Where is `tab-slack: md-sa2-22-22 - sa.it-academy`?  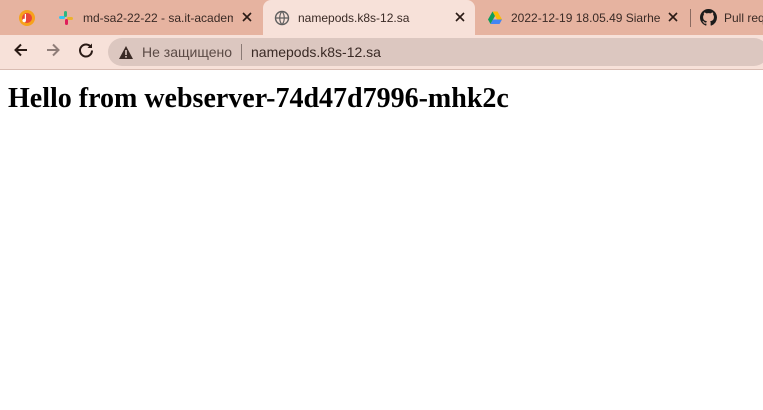 tab-slack: md-sa2-22-22 - sa.it-academy is located at coordinates (156, 17).